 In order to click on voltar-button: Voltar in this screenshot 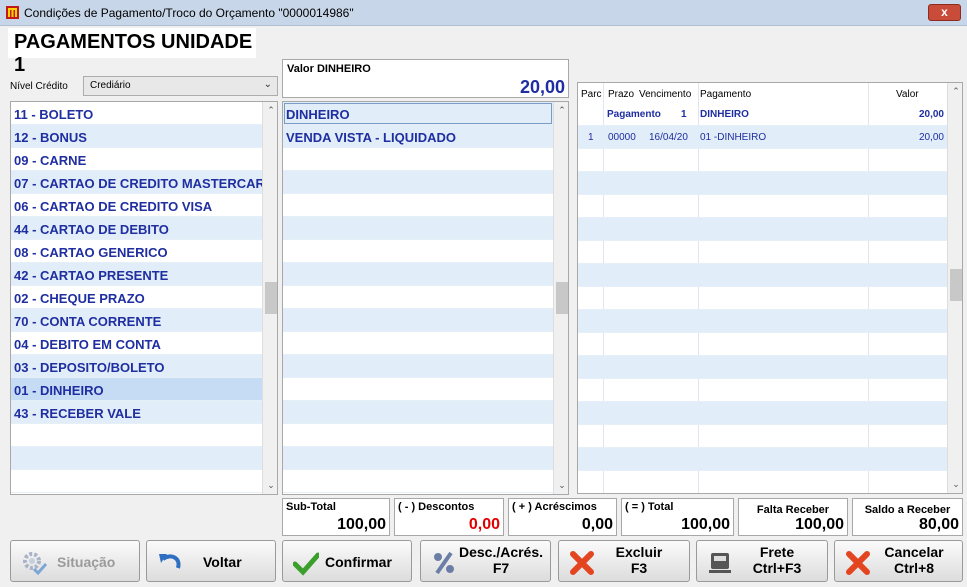, I will do `click(211, 561)`.